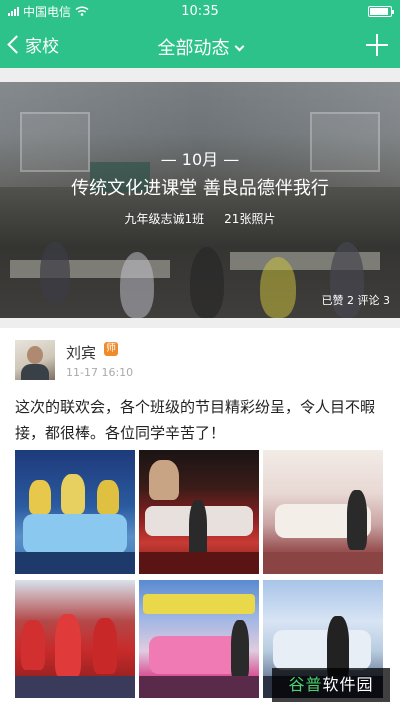  I want to click on wifi-icon, so click(82, 11).